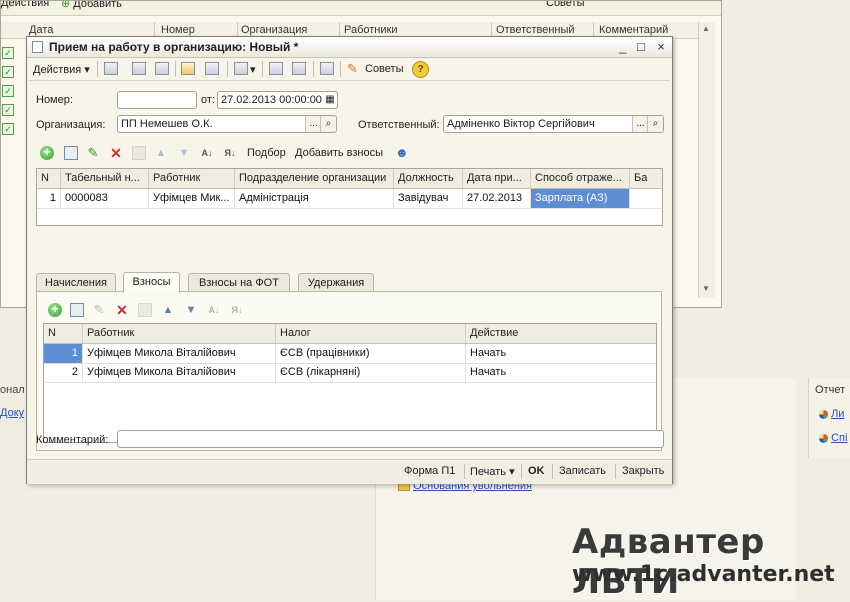 This screenshot has height=602, width=850. I want to click on bg-col-org: Организация, so click(274, 30).